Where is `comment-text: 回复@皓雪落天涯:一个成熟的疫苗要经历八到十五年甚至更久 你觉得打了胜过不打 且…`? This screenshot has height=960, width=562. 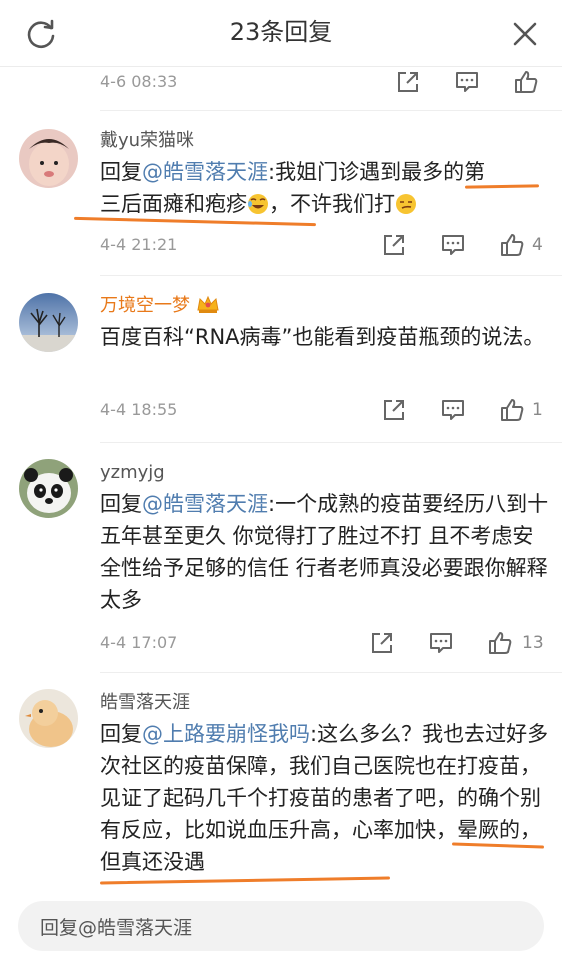
comment-text: 回复@皓雪落天涯:一个成熟的疫苗要经历八到十五年甚至更久 你觉得打了胜过不打 且… is located at coordinates (325, 552).